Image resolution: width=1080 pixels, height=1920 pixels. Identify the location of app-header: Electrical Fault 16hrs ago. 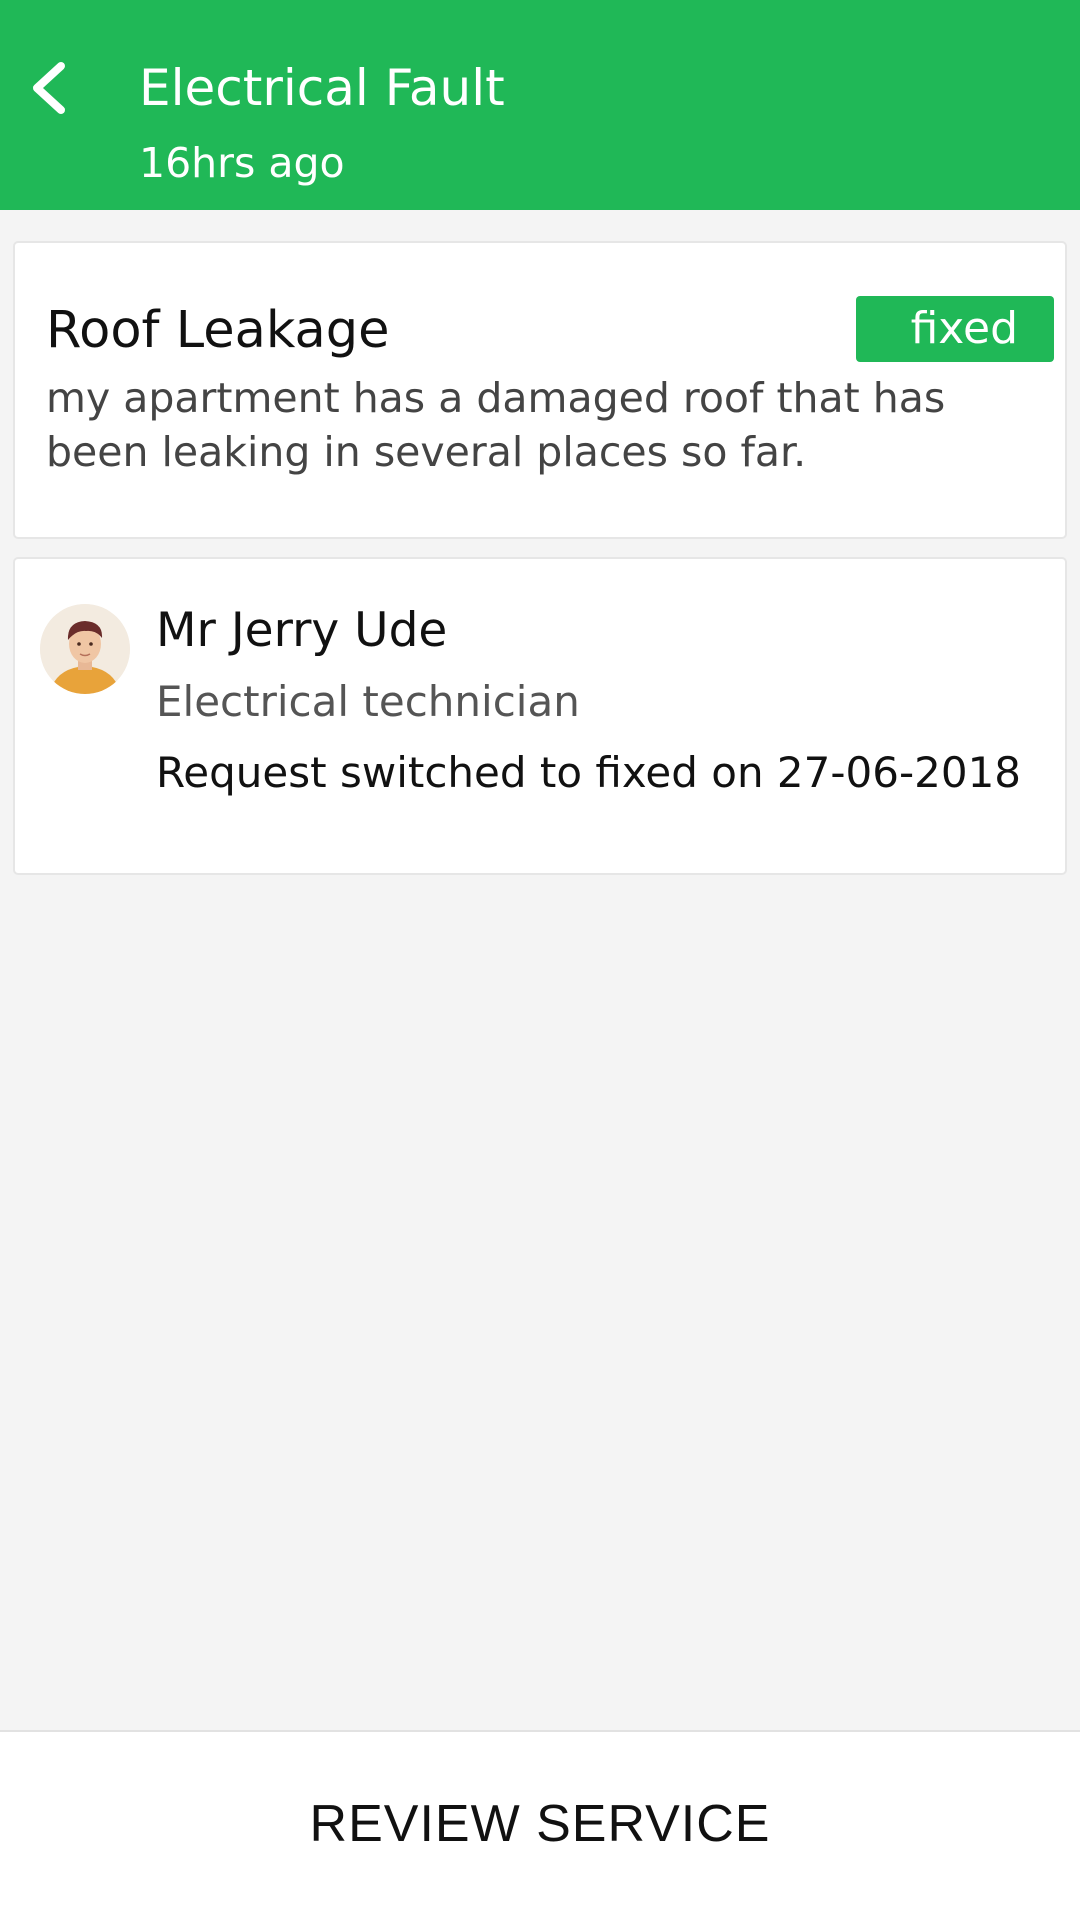
(540, 105).